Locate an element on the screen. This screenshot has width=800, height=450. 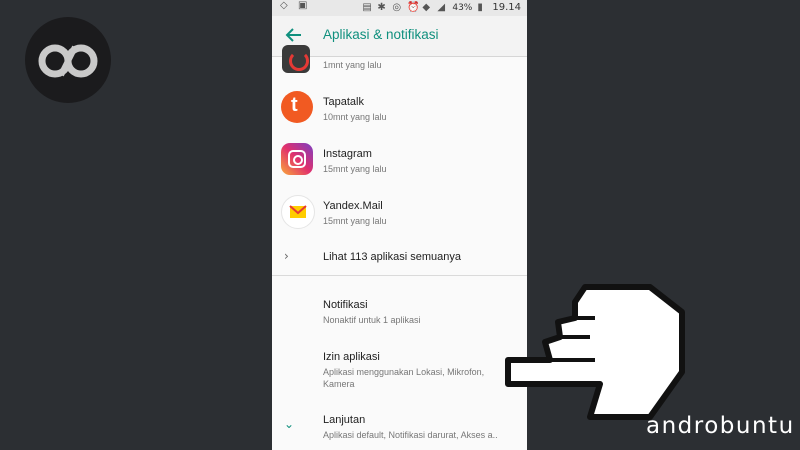
see-all-apps-link: › Lihat 113 aplikasi semuanya is located at coordinates (399, 262).